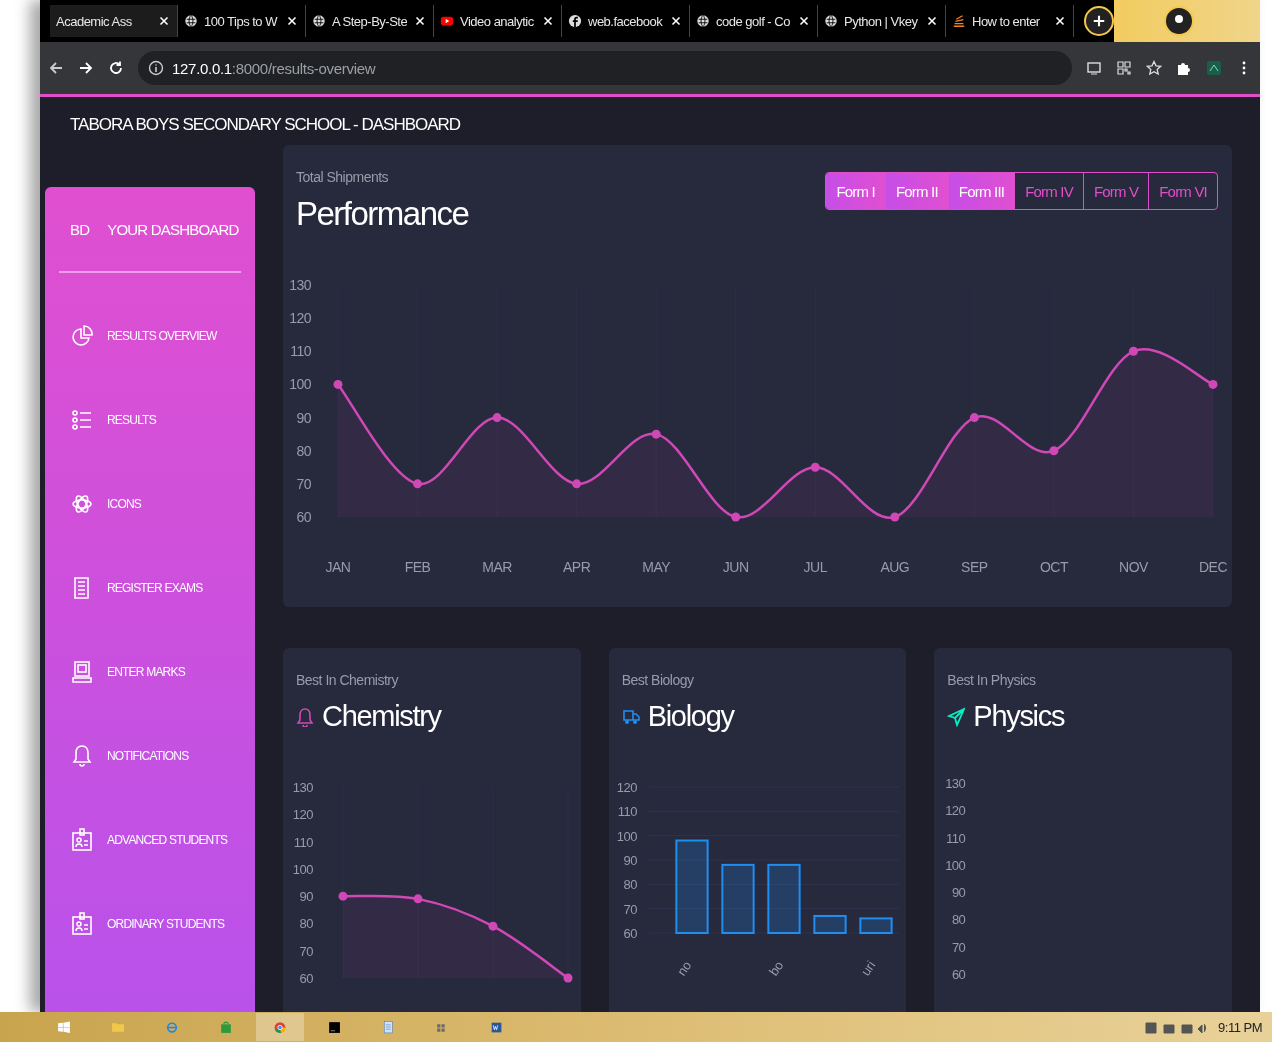 This screenshot has height=1042, width=1272. What do you see at coordinates (958, 976) in the screenshot?
I see `axis-label: 60` at bounding box center [958, 976].